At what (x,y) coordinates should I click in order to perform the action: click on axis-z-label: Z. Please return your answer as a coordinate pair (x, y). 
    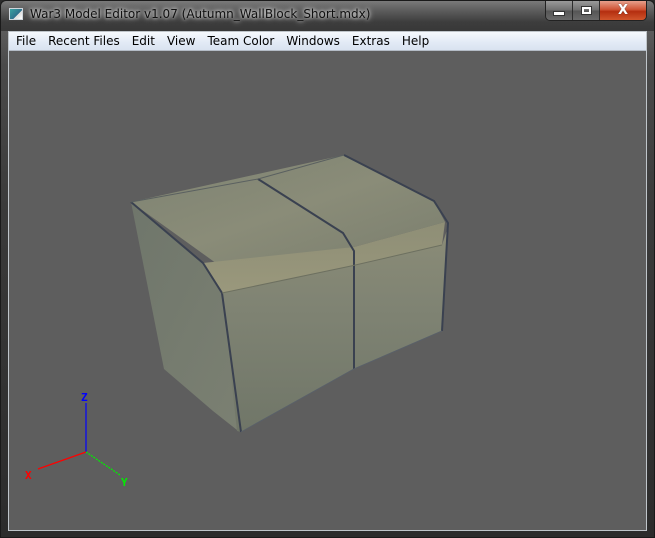
    Looking at the image, I should click on (84, 397).